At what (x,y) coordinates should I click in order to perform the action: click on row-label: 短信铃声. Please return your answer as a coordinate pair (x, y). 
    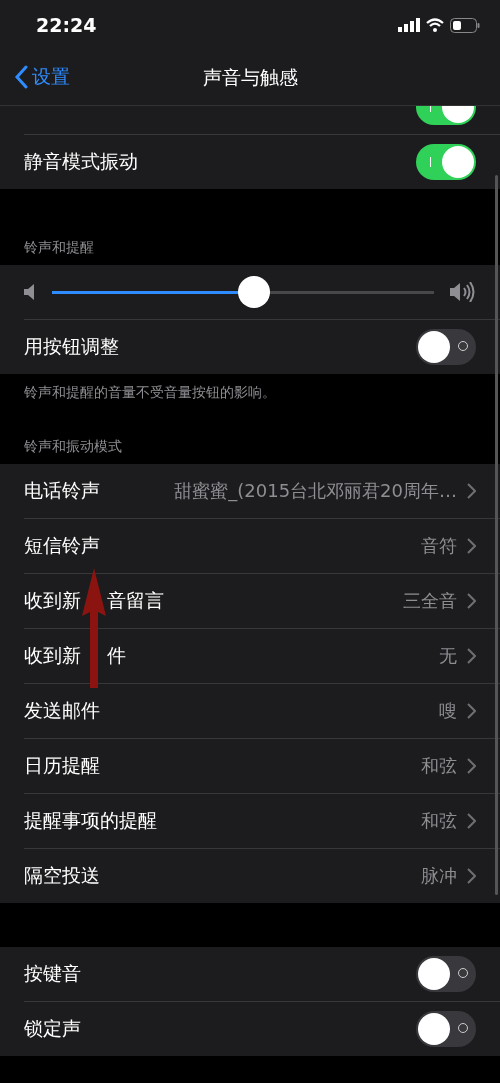
    Looking at the image, I should click on (62, 545).